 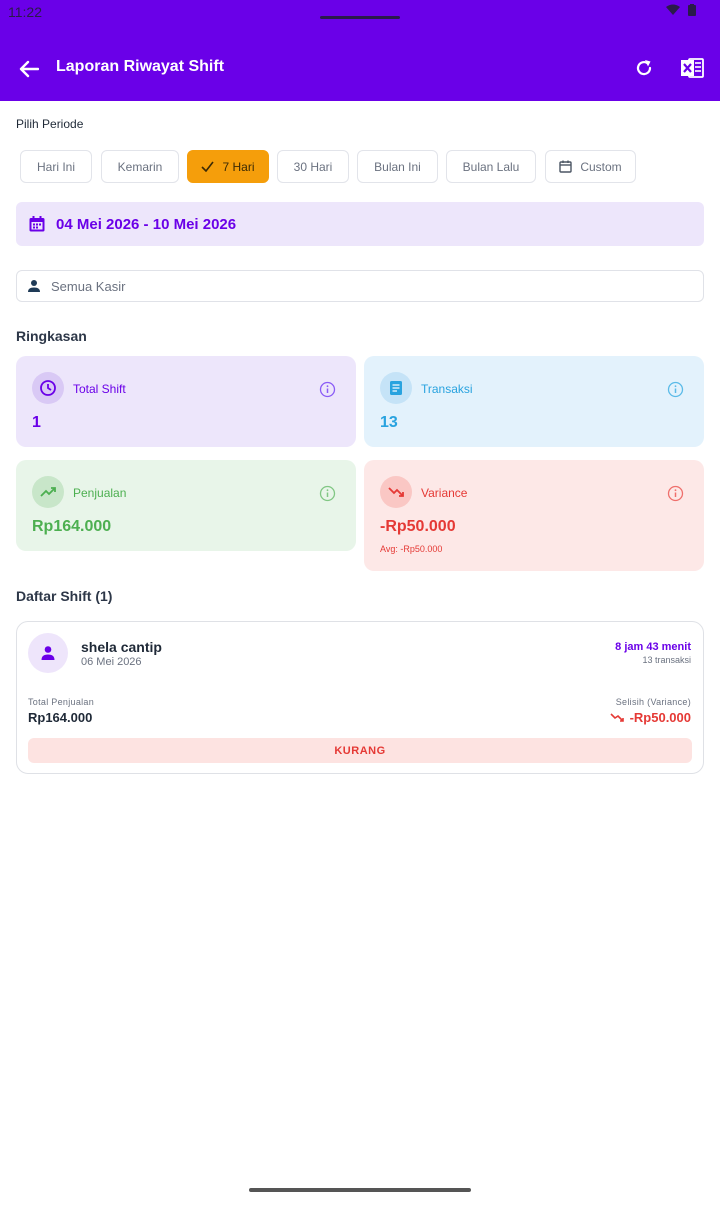 What do you see at coordinates (444, 493) in the screenshot?
I see `variance-label: Variance` at bounding box center [444, 493].